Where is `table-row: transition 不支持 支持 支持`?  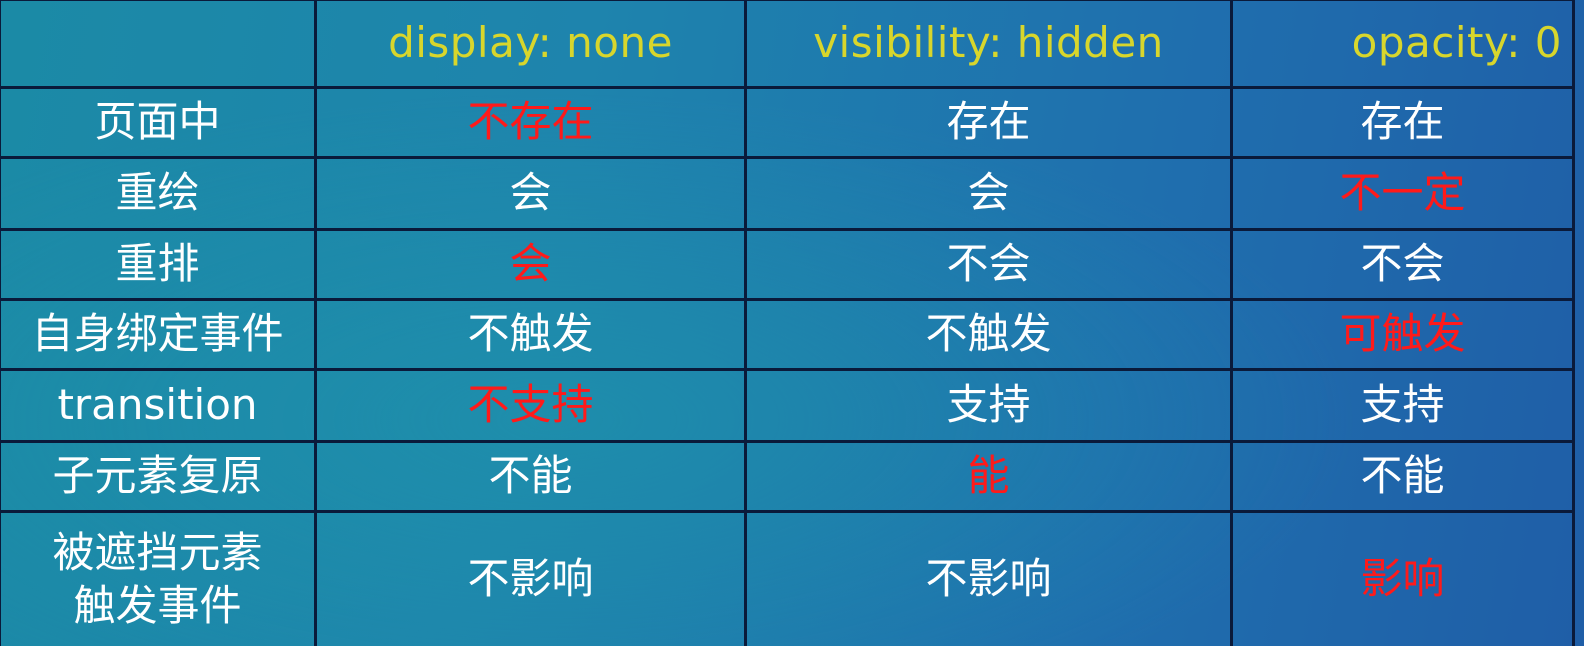
table-row: transition 不支持 支持 支持 is located at coordinates (787, 405).